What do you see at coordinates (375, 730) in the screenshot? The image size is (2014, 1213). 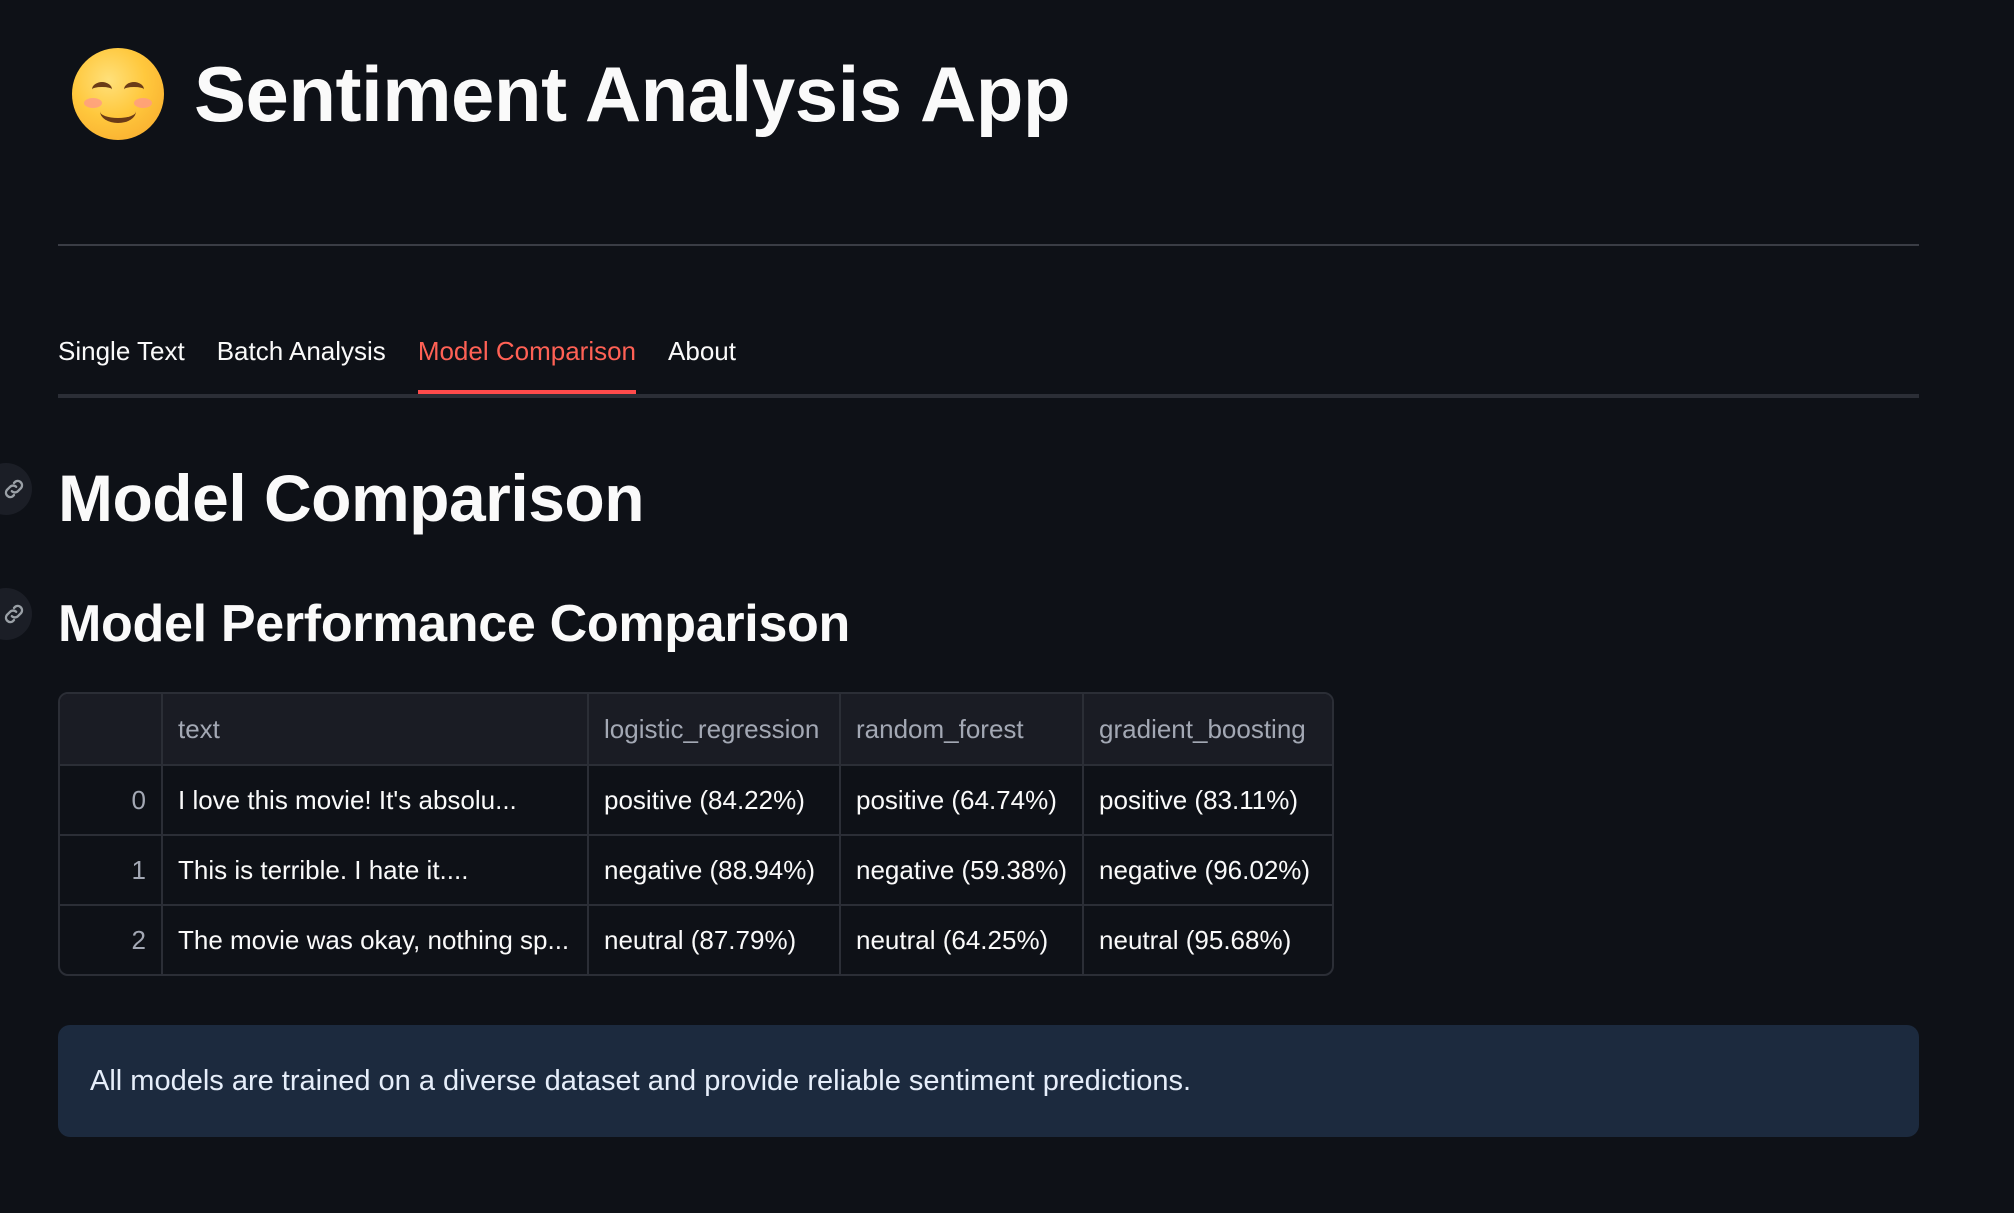 I see `column-header-text: text` at bounding box center [375, 730].